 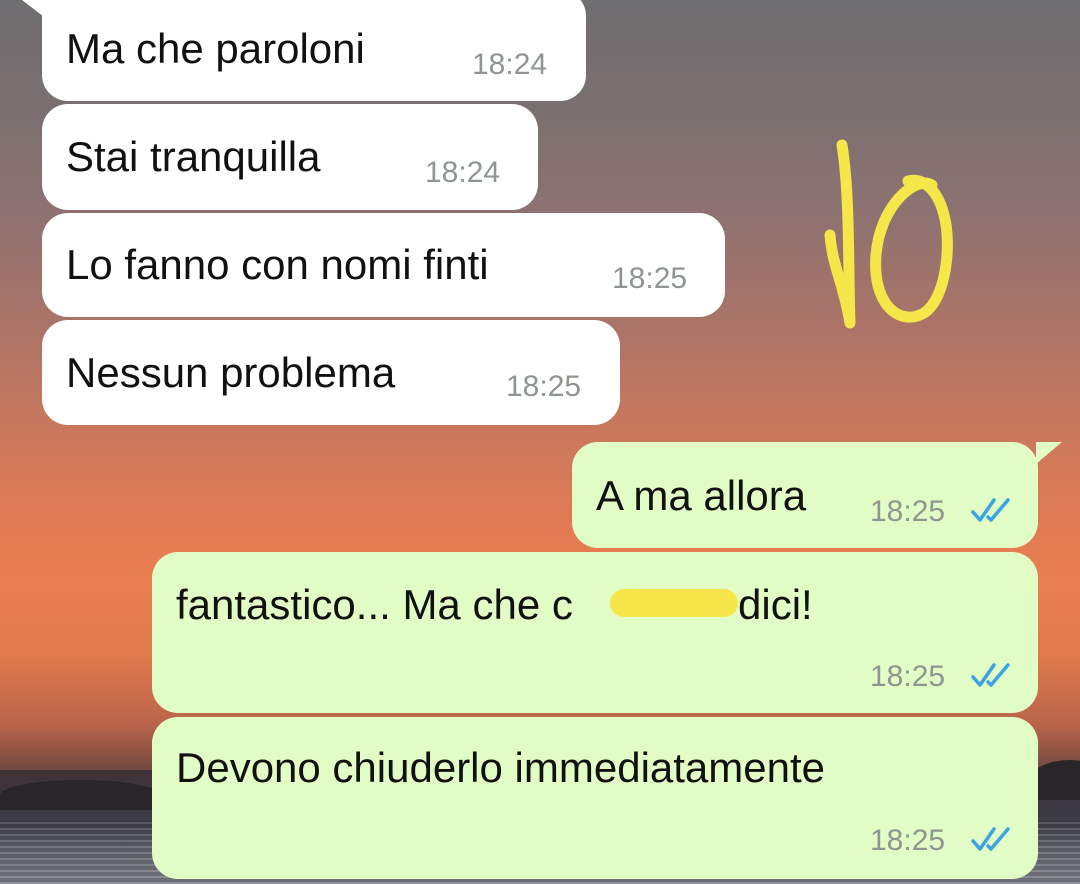 I want to click on message-text: Nessun problema, so click(x=231, y=372).